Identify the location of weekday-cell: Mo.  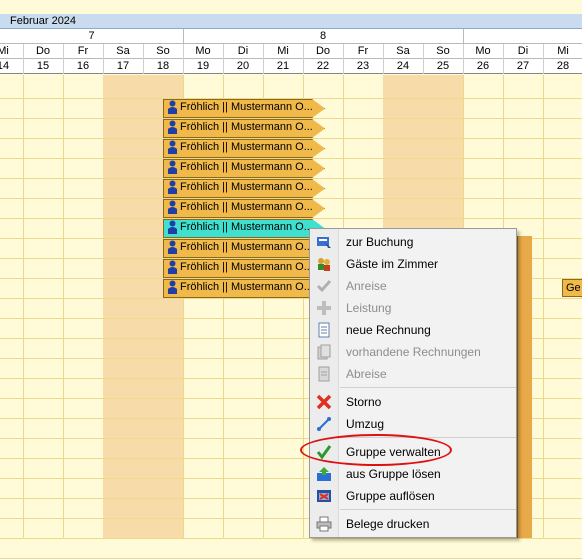
(203, 51).